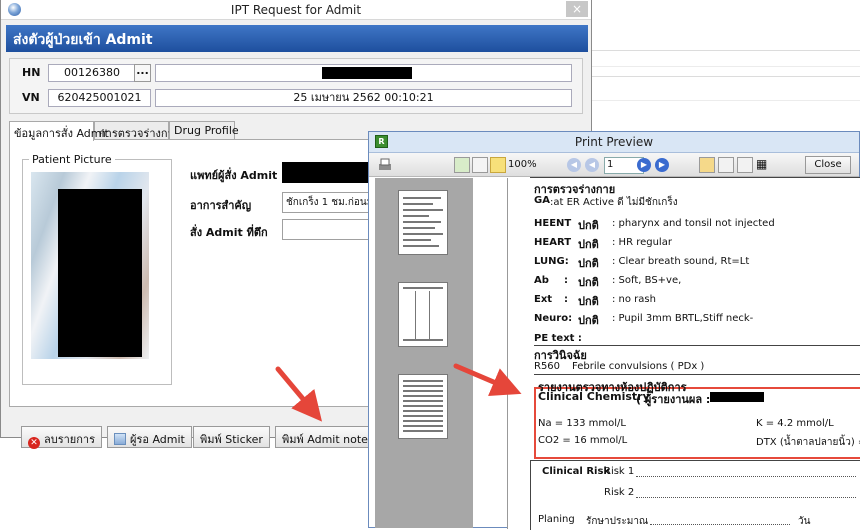 This screenshot has height=530, width=860. I want to click on waiting-admit-button: ผู้รอ Admit, so click(149, 437).